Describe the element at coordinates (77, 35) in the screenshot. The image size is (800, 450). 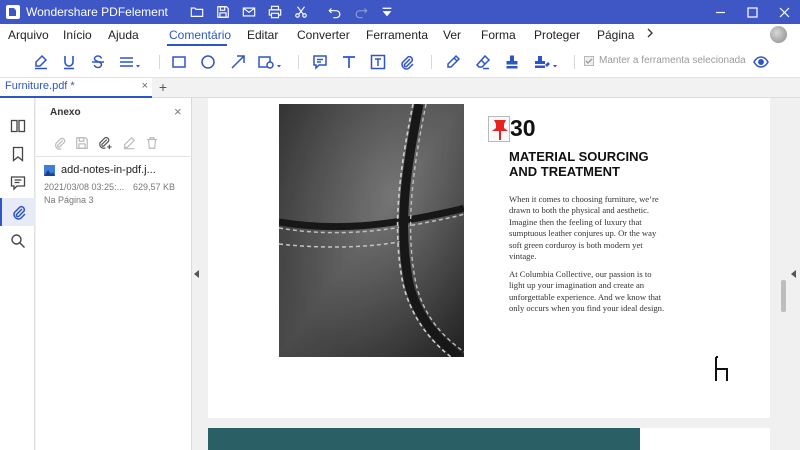
I see `menu-inicio: Início` at that location.